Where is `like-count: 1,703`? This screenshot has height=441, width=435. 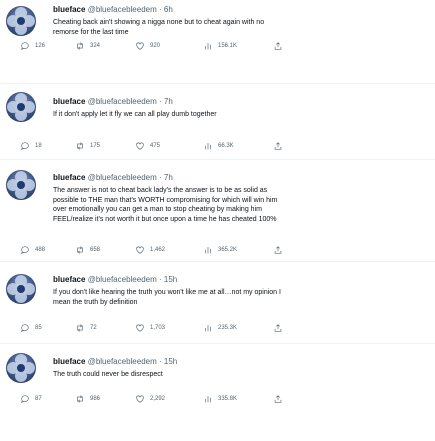 like-count: 1,703 is located at coordinates (158, 328).